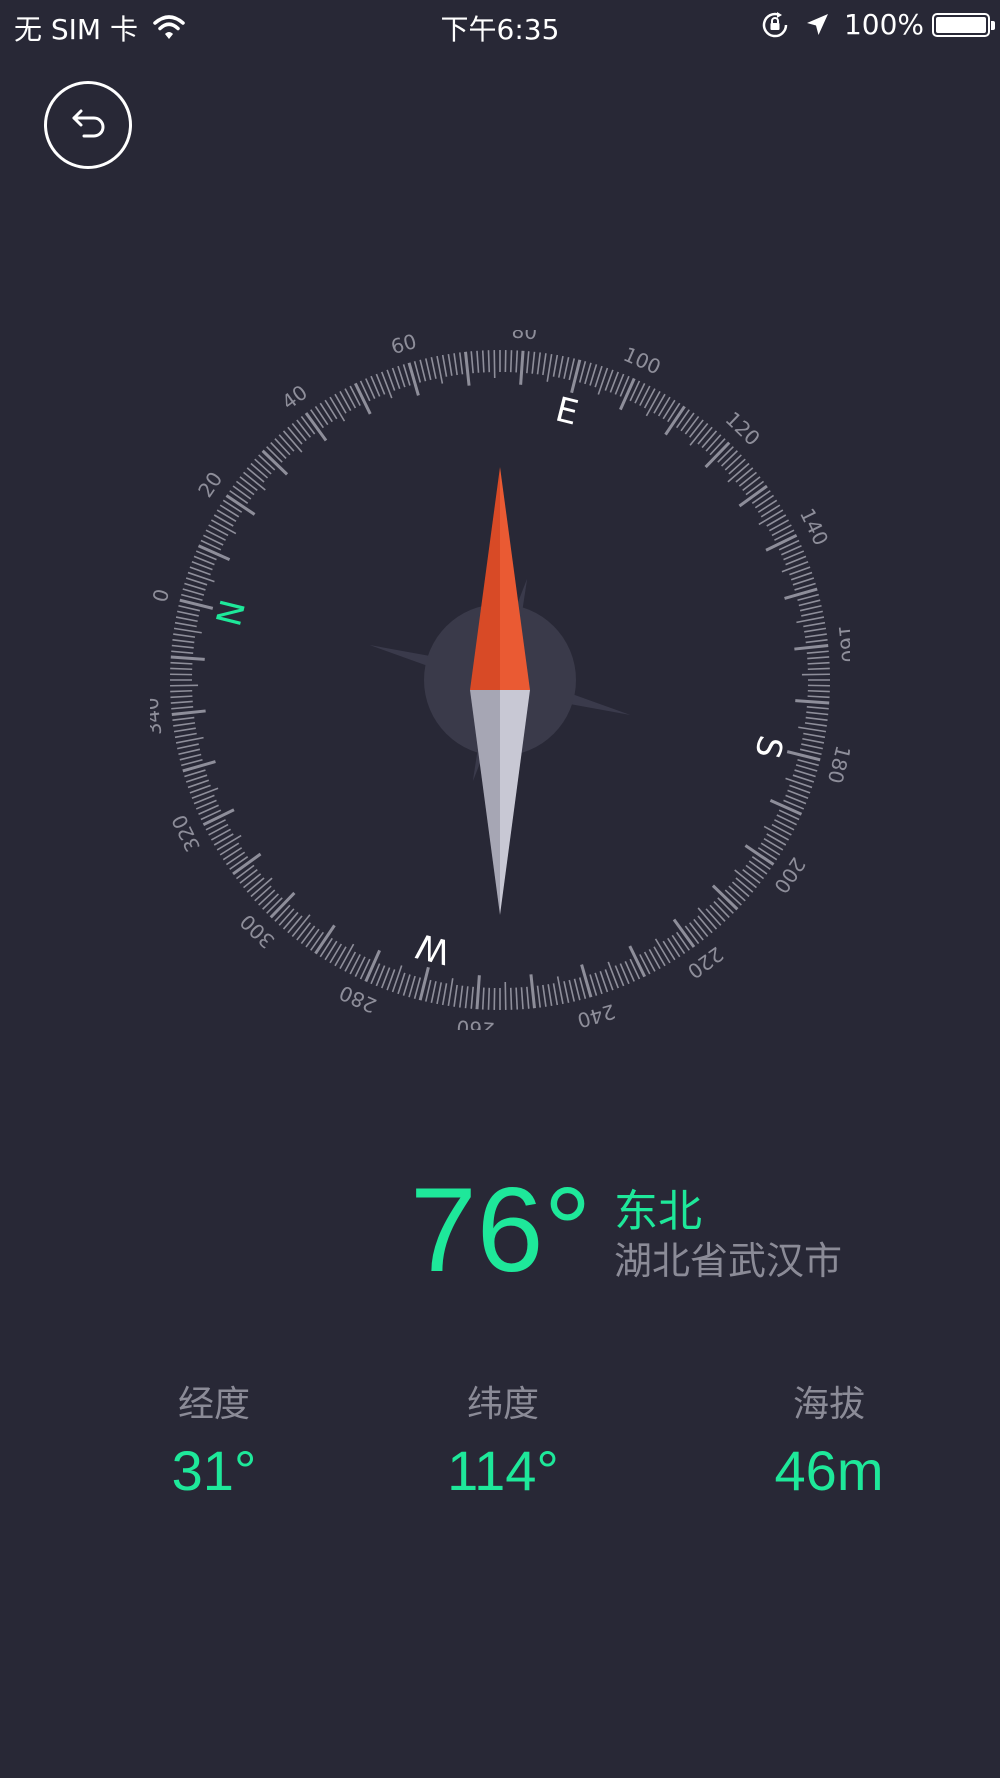 The image size is (1000, 1778). I want to click on stat-altitude: 海拔 46m, so click(829, 1443).